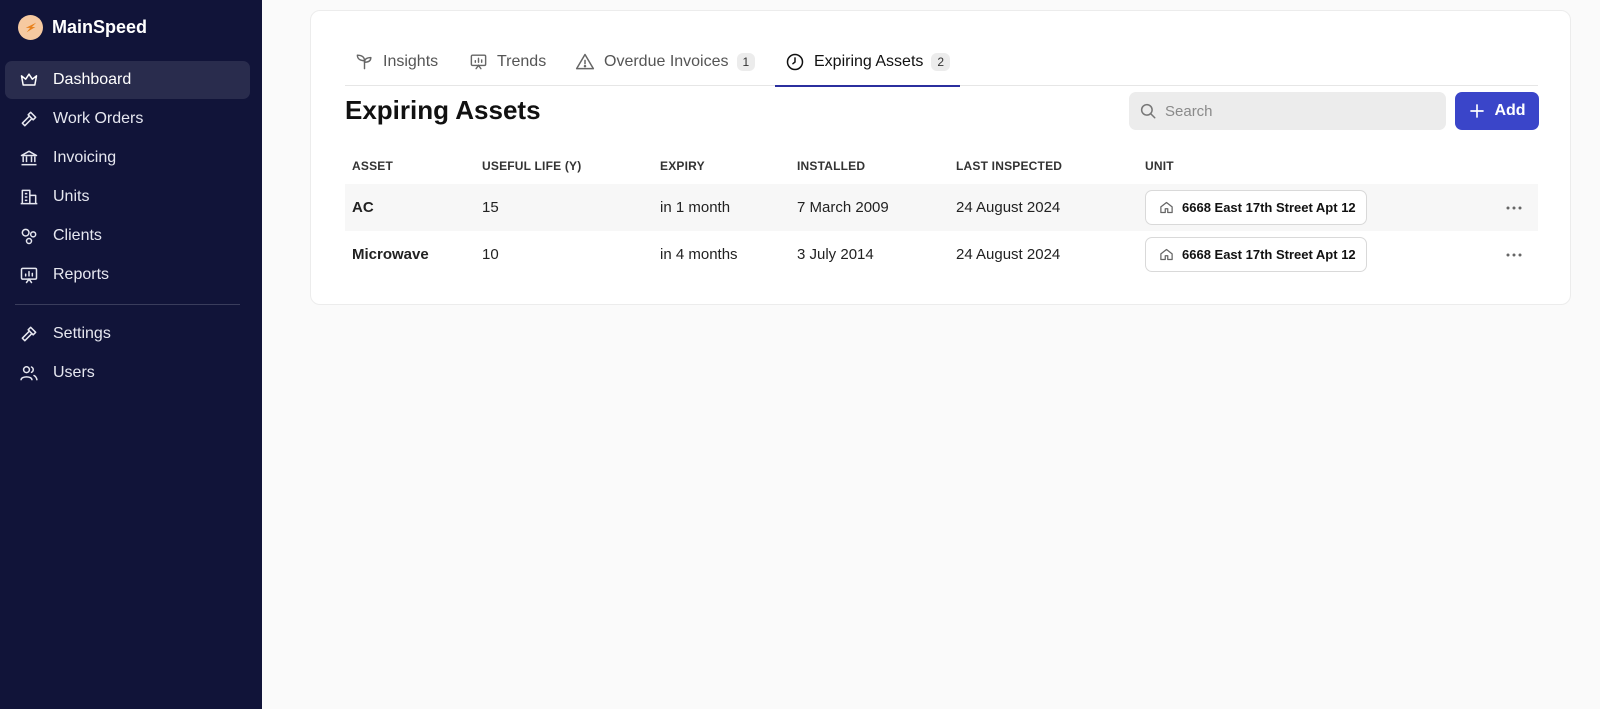 The width and height of the screenshot is (1600, 709). I want to click on tab-overdue-invoices: Overdue Invoices 1, so click(665, 61).